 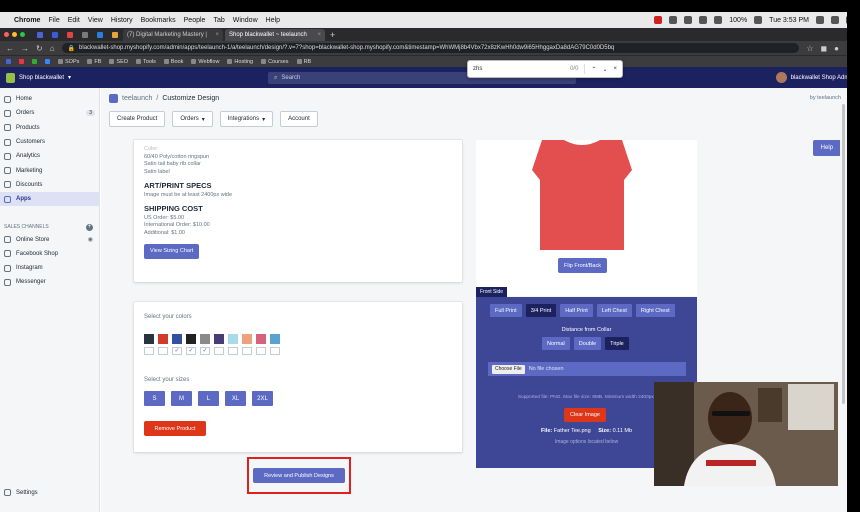 I want to click on battery-icon, so click(x=758, y=20).